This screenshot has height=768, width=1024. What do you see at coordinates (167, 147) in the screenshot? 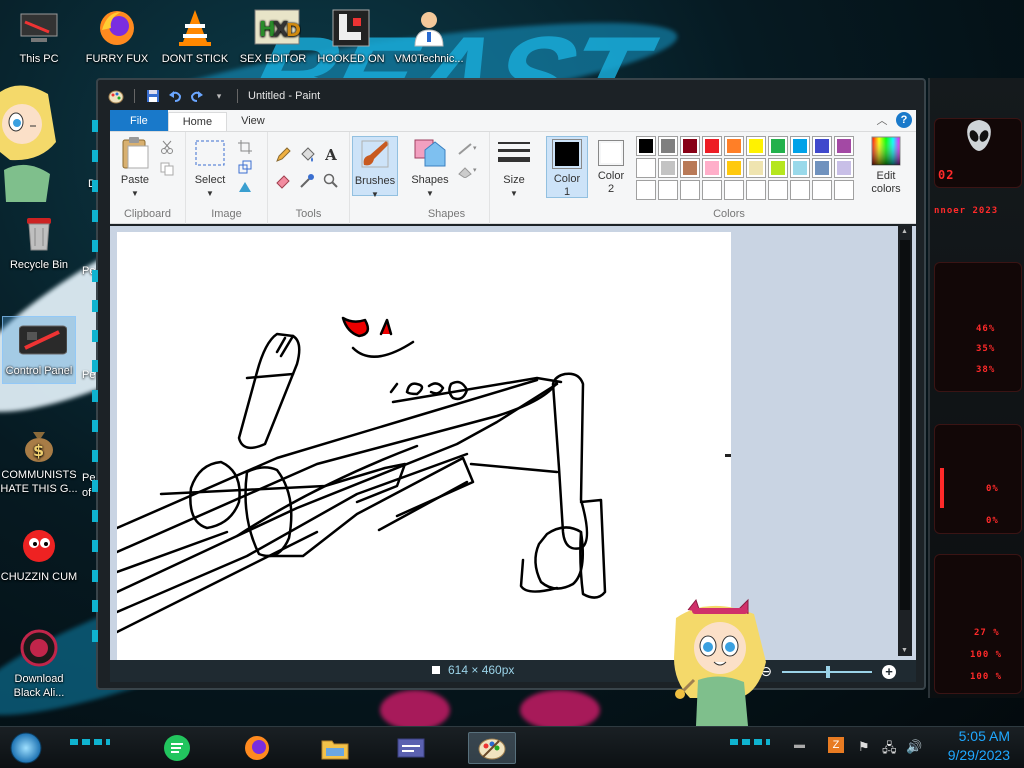
I see `cut-icon` at bounding box center [167, 147].